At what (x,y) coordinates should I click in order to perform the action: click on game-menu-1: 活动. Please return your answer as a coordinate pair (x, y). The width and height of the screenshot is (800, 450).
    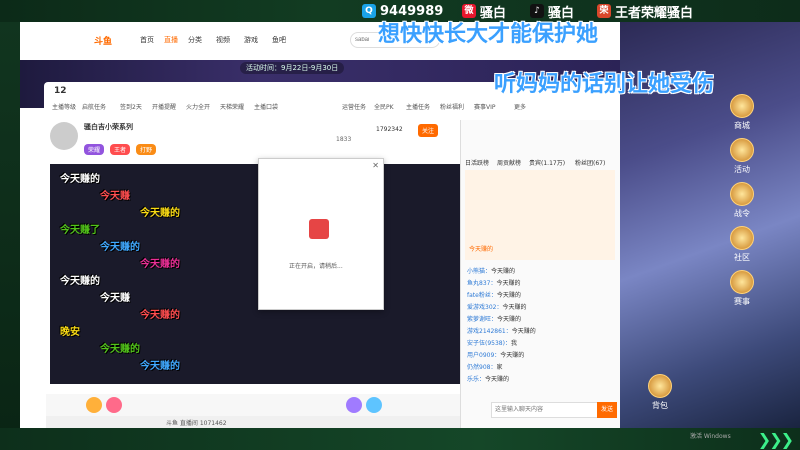
    Looking at the image, I should click on (742, 156).